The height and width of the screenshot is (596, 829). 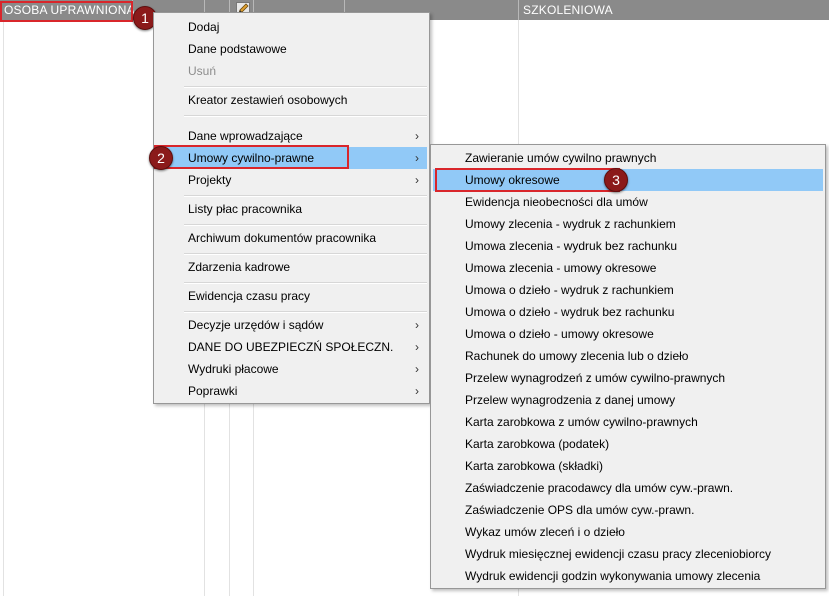 I want to click on step-badge-2: 2, so click(x=161, y=158).